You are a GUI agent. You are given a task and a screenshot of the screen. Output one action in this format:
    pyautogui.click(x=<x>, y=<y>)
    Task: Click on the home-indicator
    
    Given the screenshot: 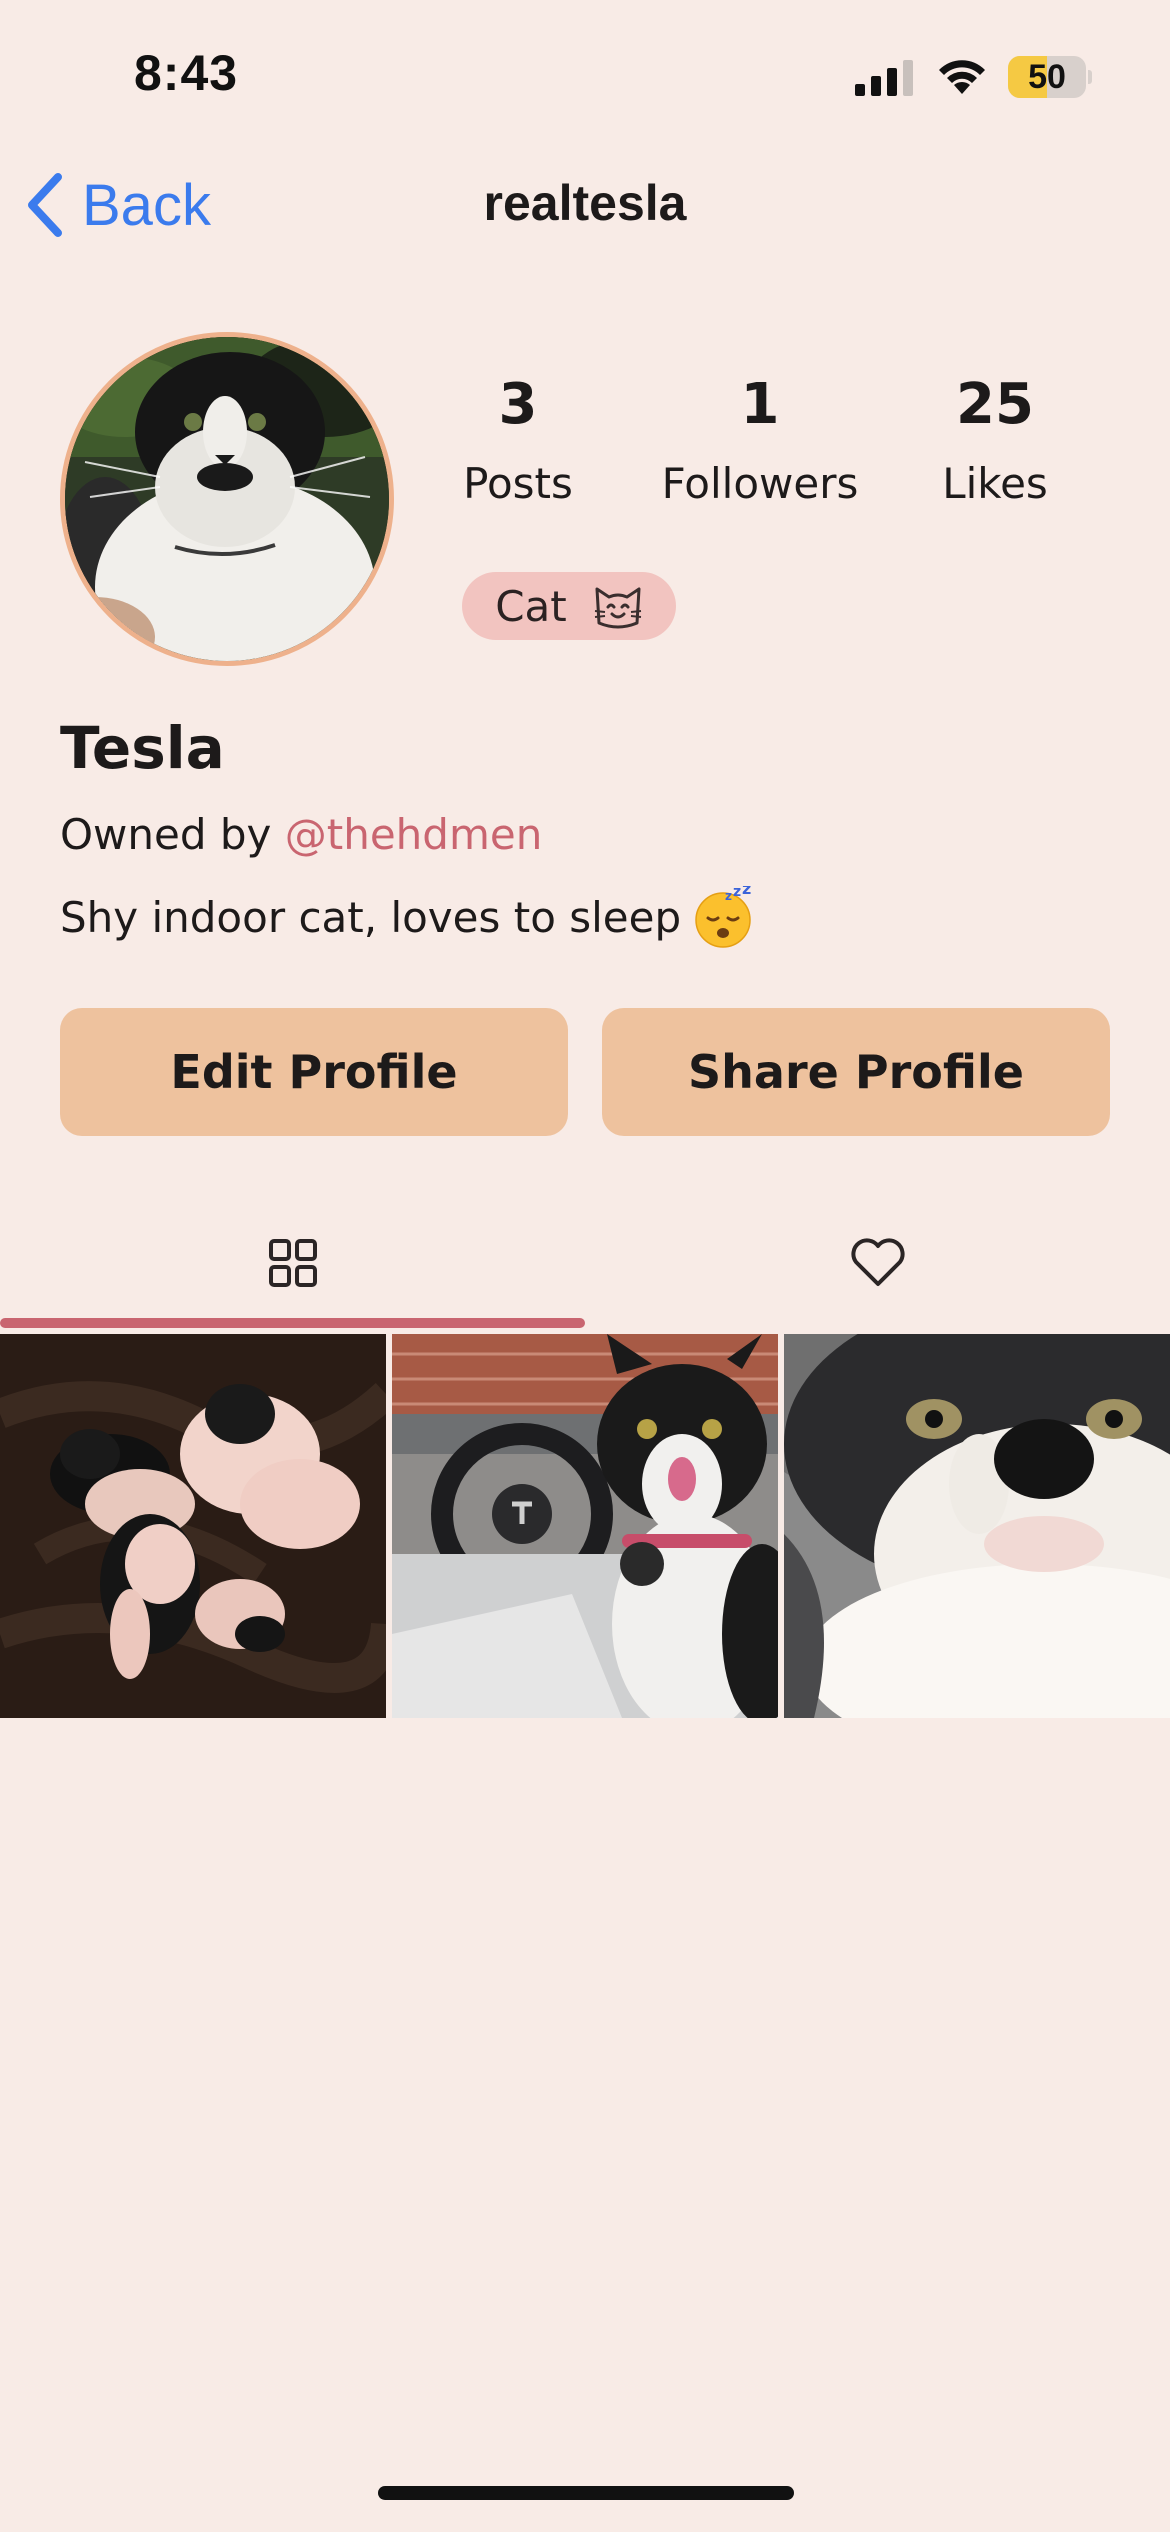 What is the action you would take?
    pyautogui.click(x=586, y=2493)
    